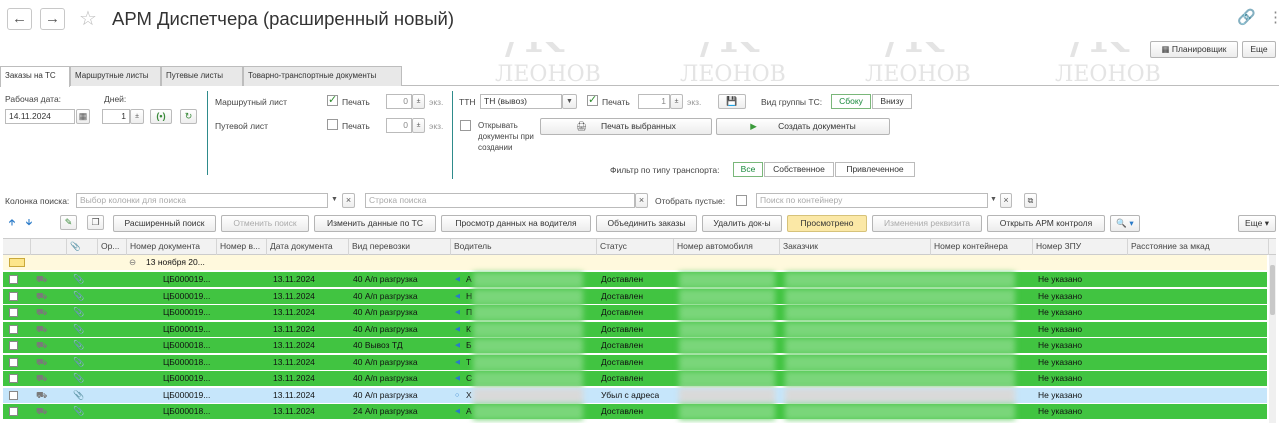 This screenshot has width=1279, height=423. I want to click on container-clear-icon: ×, so click(1006, 200).